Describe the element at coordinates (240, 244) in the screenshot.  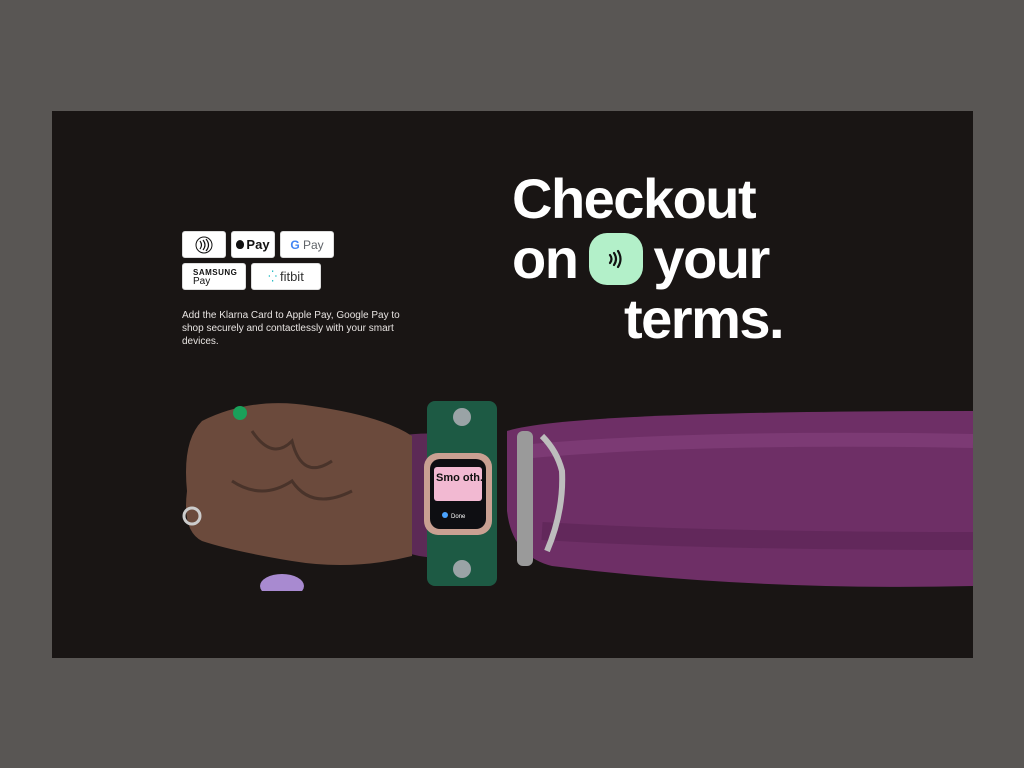
I see `apple-logo-icon` at that location.